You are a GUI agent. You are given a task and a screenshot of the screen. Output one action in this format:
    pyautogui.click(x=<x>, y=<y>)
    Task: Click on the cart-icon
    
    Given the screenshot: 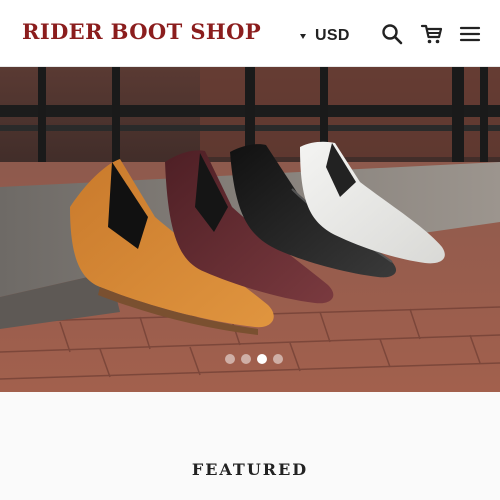 What is the action you would take?
    pyautogui.click(x=431, y=34)
    